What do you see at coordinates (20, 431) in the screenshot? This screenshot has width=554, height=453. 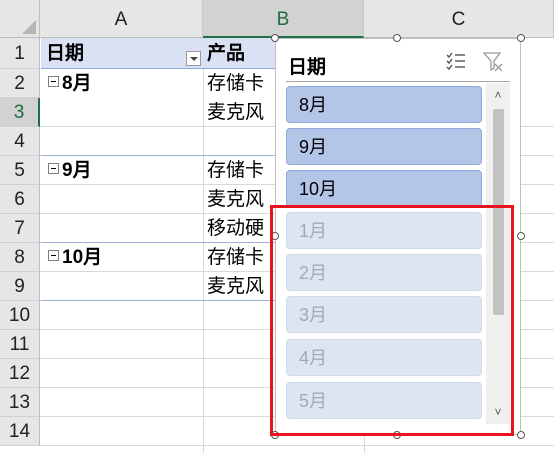 I see `row-header-14: 14` at bounding box center [20, 431].